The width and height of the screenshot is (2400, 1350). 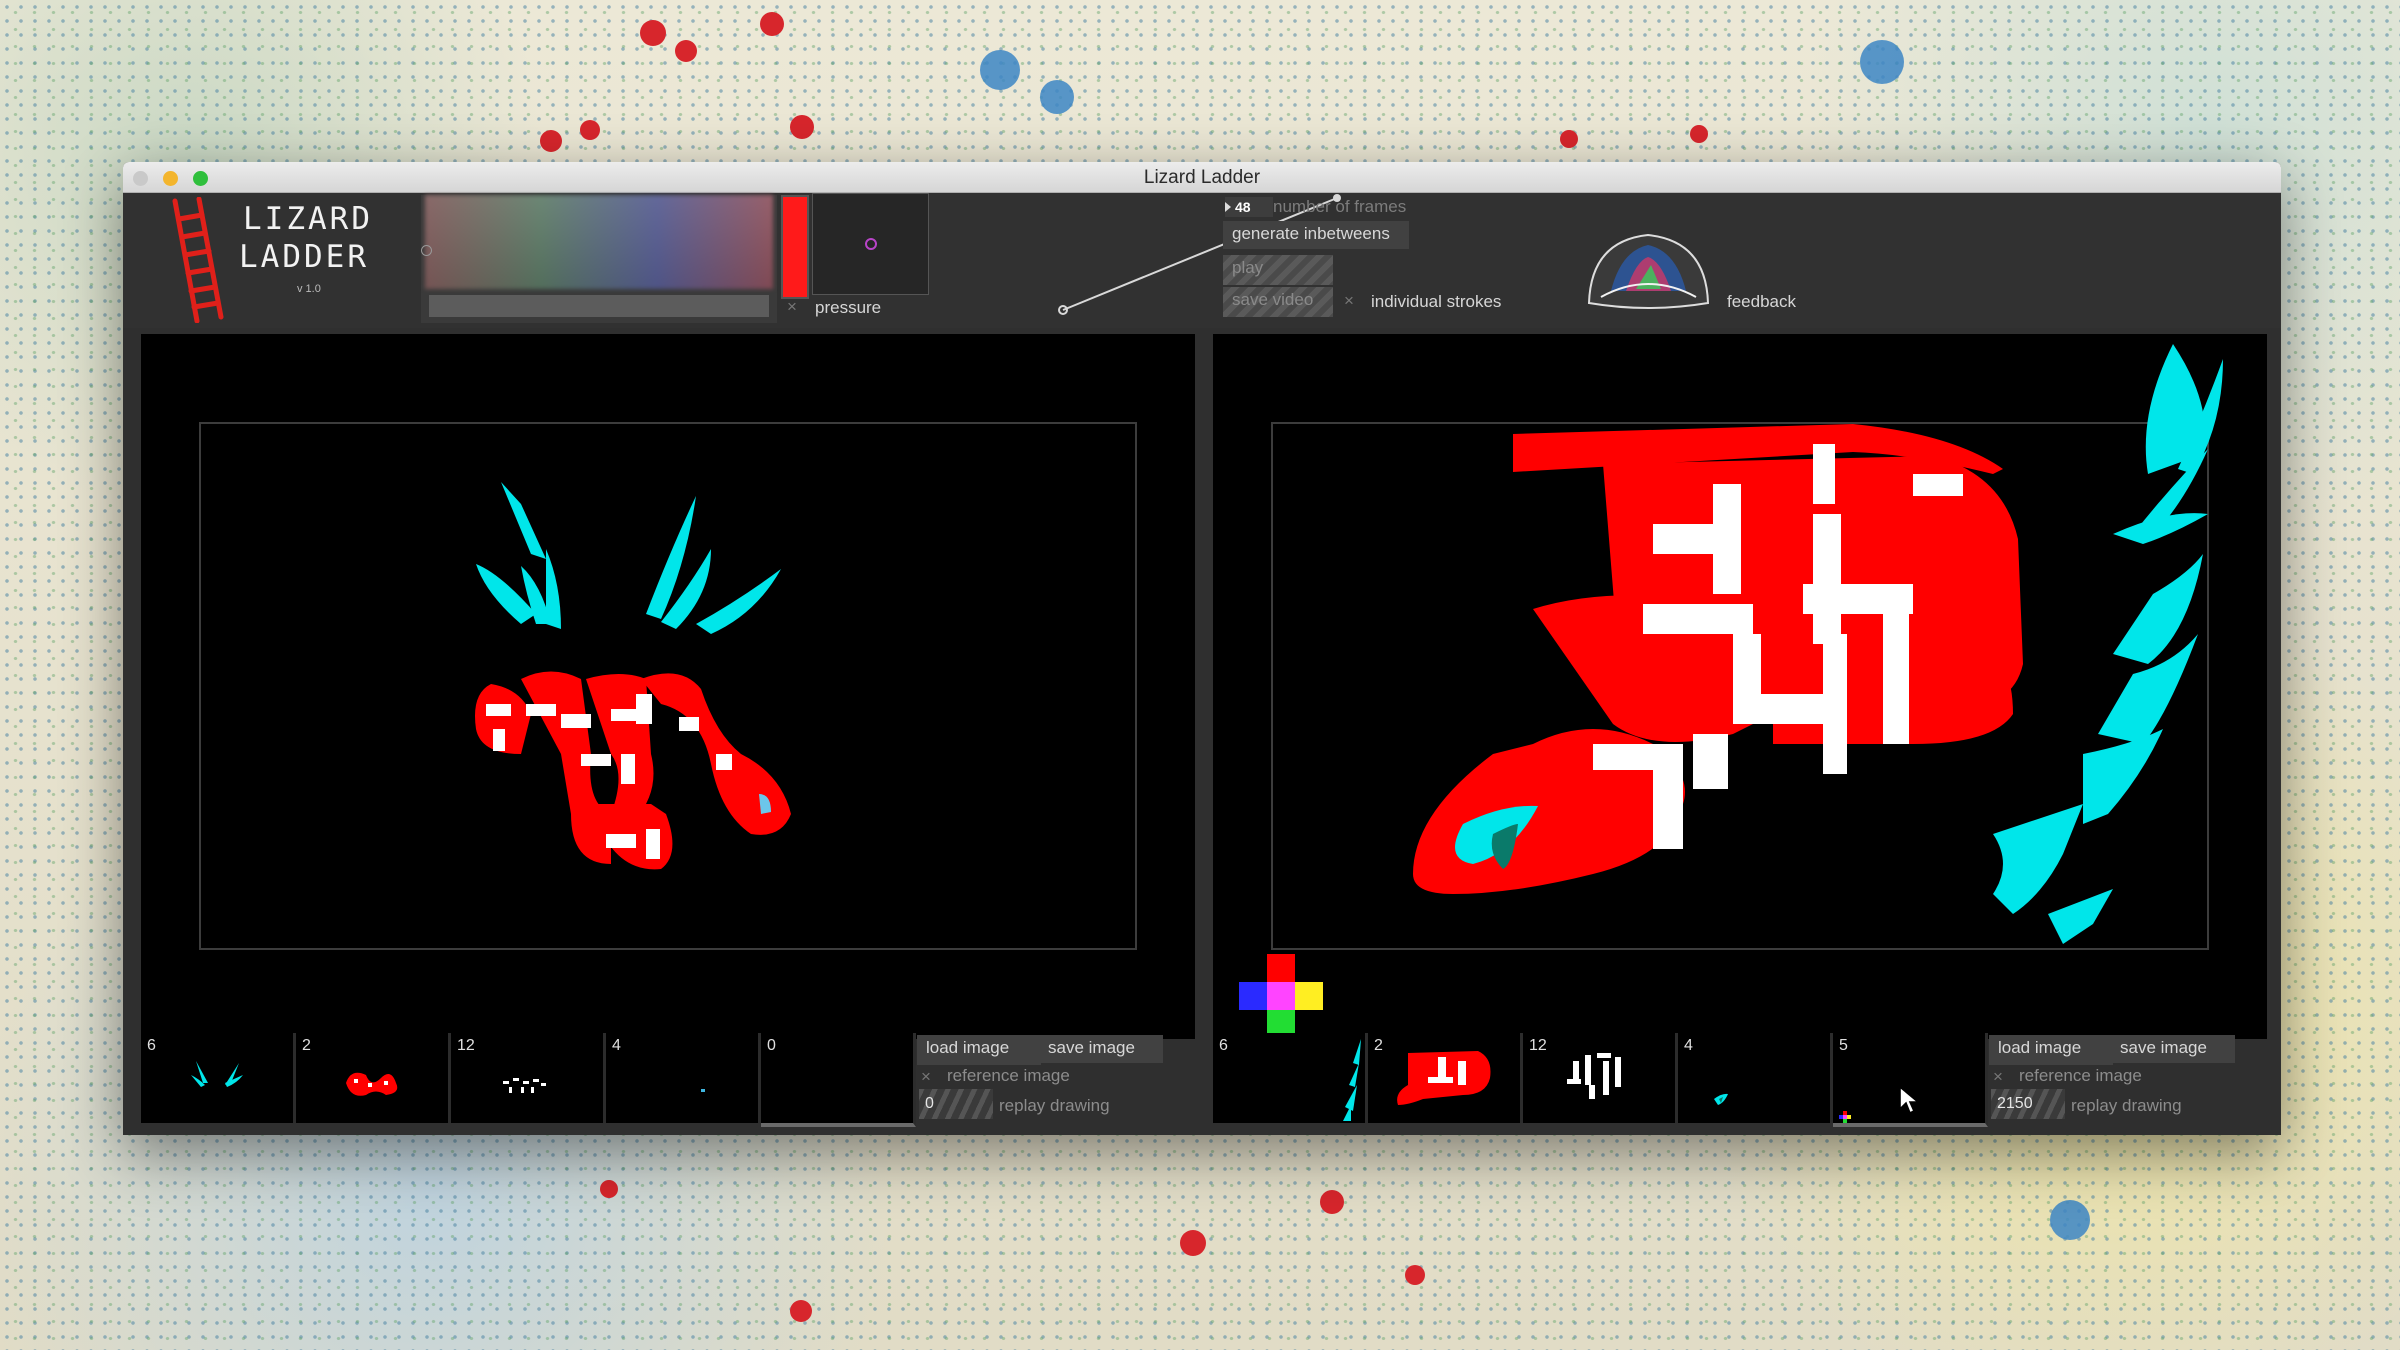 What do you see at coordinates (633, 676) in the screenshot?
I see `snake-drawing-small` at bounding box center [633, 676].